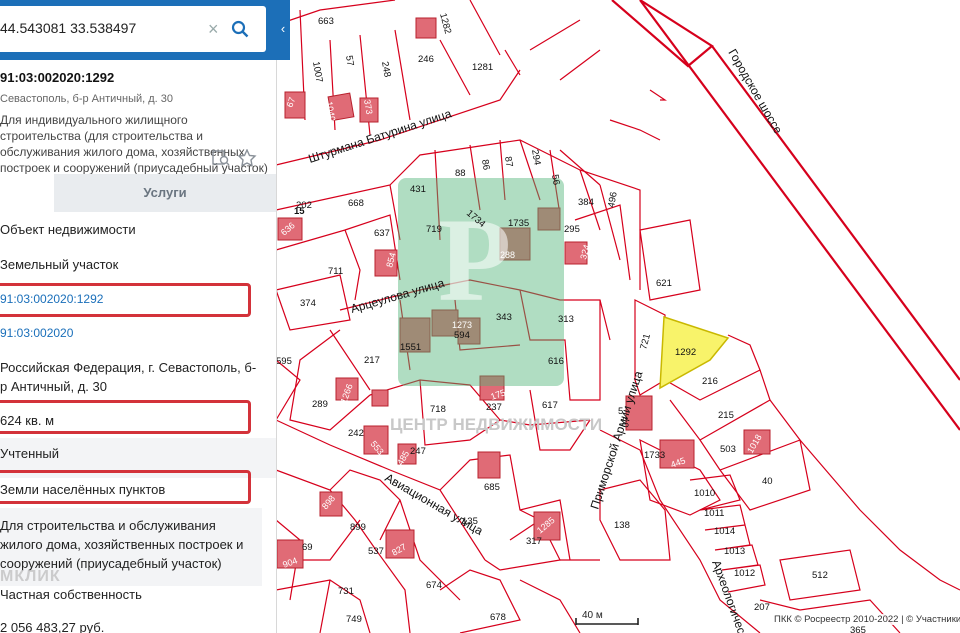 This screenshot has width=960, height=633. Describe the element at coordinates (356, 433) in the screenshot. I see `svg-text: 242` at that location.